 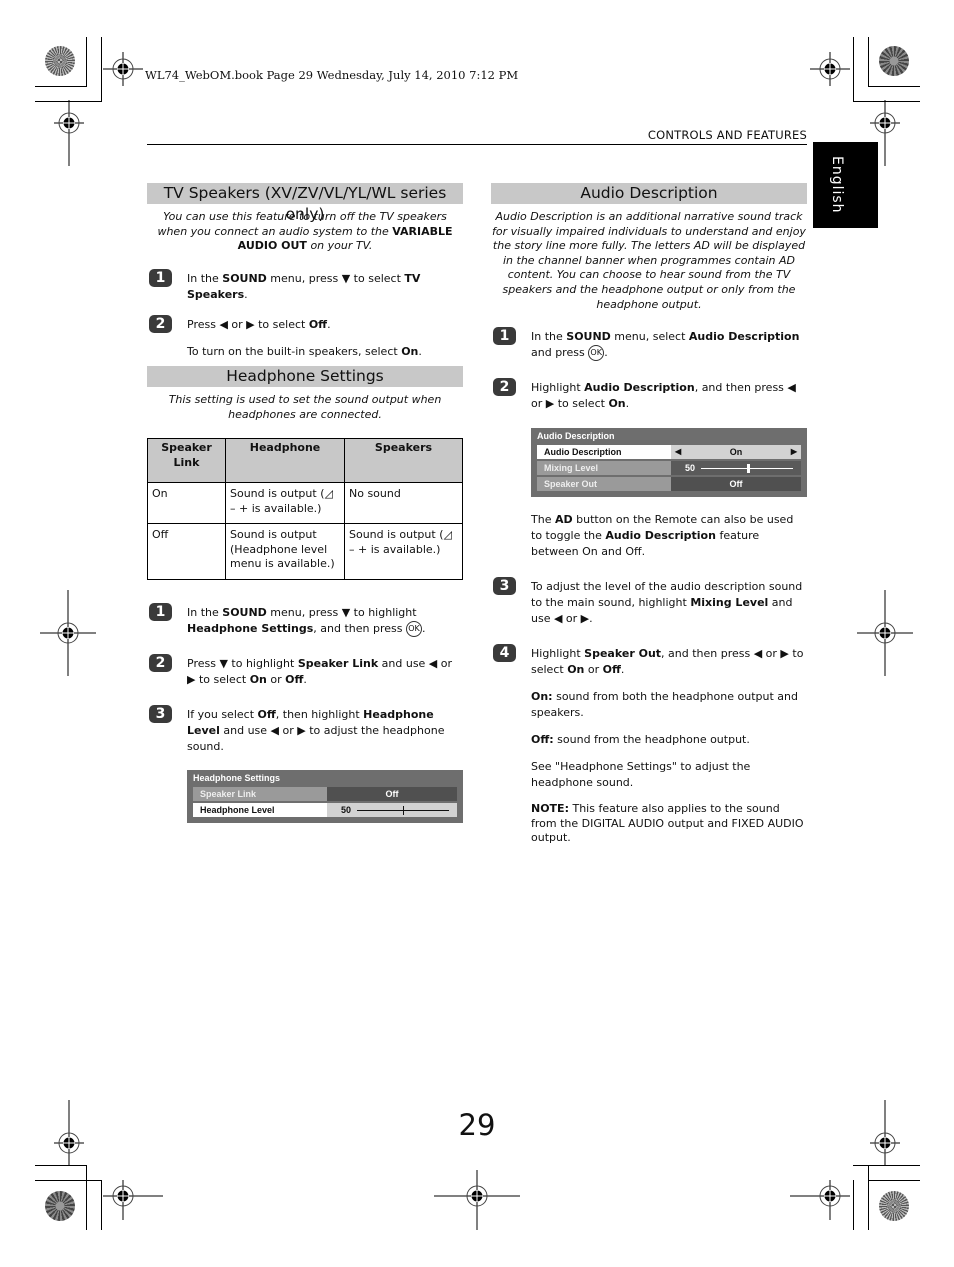 I want to click on osd-row-audio-description: Audio Description ◀ On ▶, so click(x=669, y=452).